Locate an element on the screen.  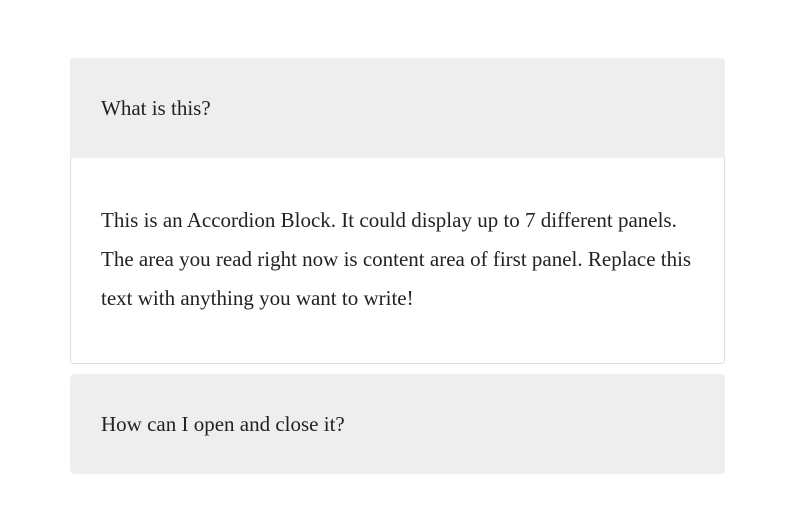
panel-2-title: How can I open and close it? is located at coordinates (223, 423).